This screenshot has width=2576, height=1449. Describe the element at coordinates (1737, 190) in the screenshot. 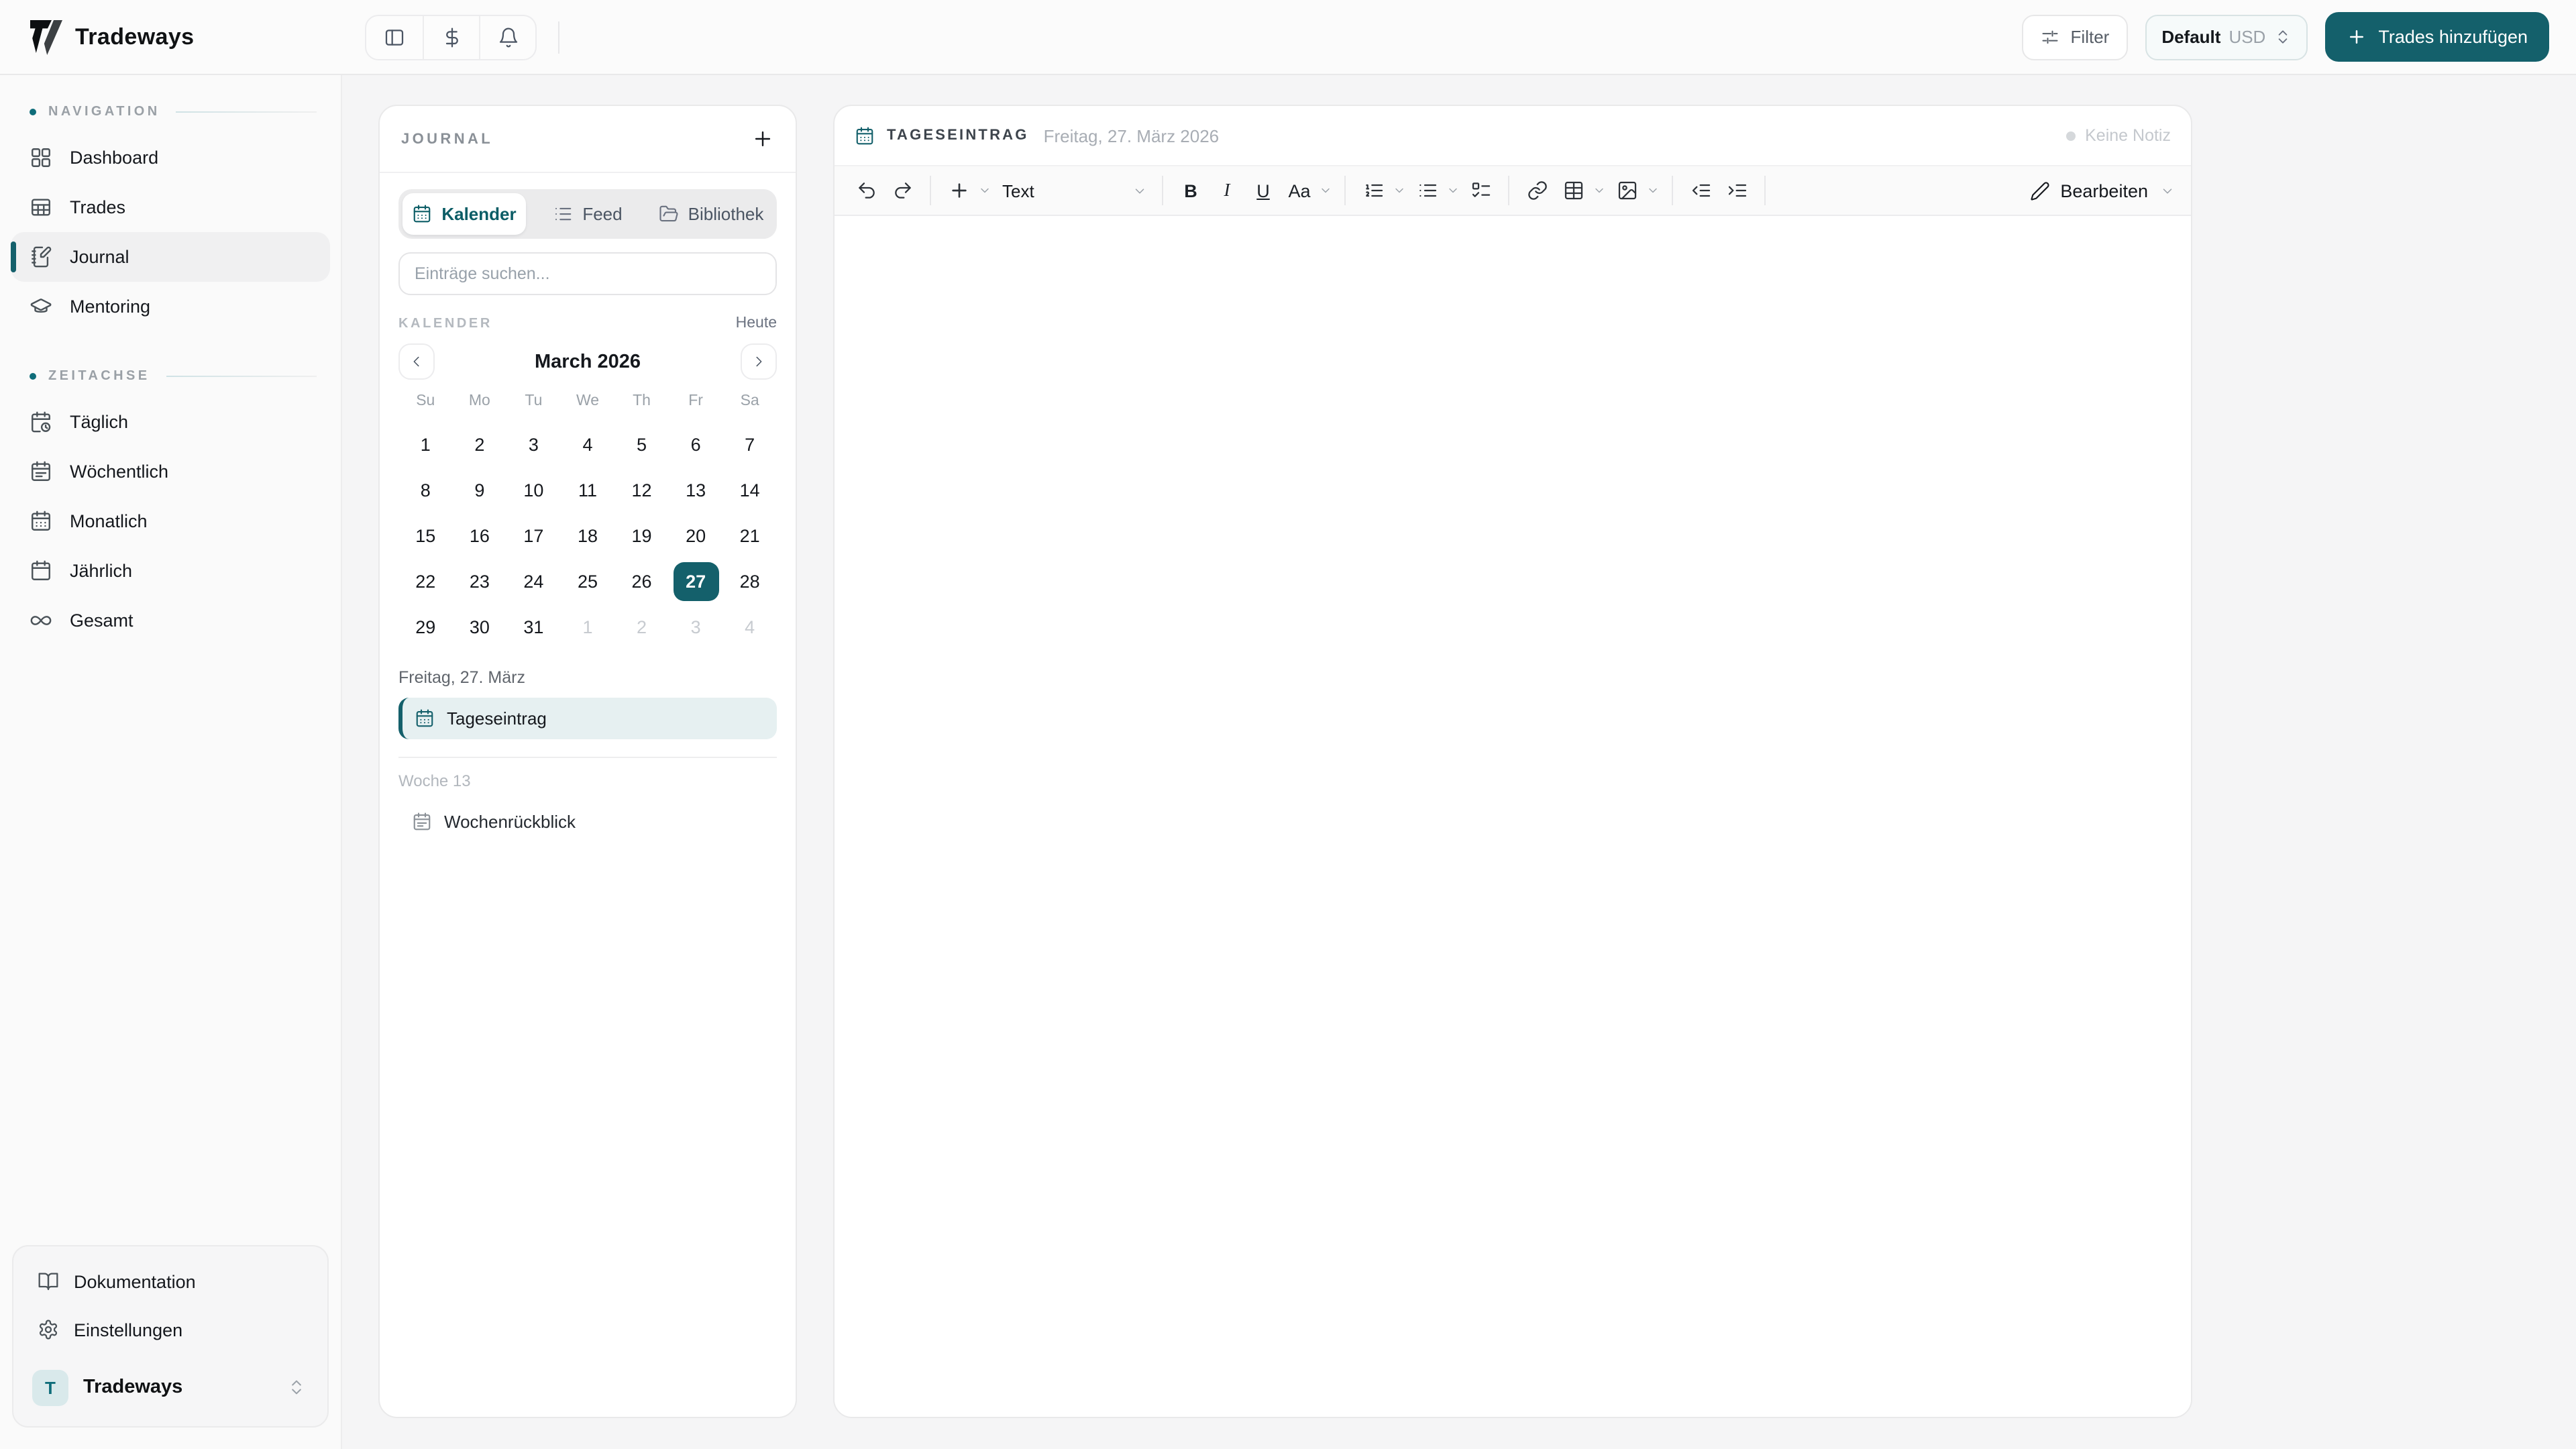

I see `indent-button` at that location.